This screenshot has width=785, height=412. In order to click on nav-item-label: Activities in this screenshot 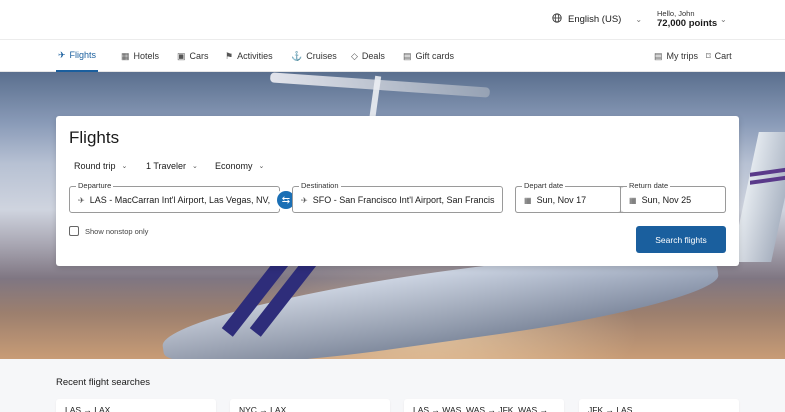, I will do `click(255, 56)`.